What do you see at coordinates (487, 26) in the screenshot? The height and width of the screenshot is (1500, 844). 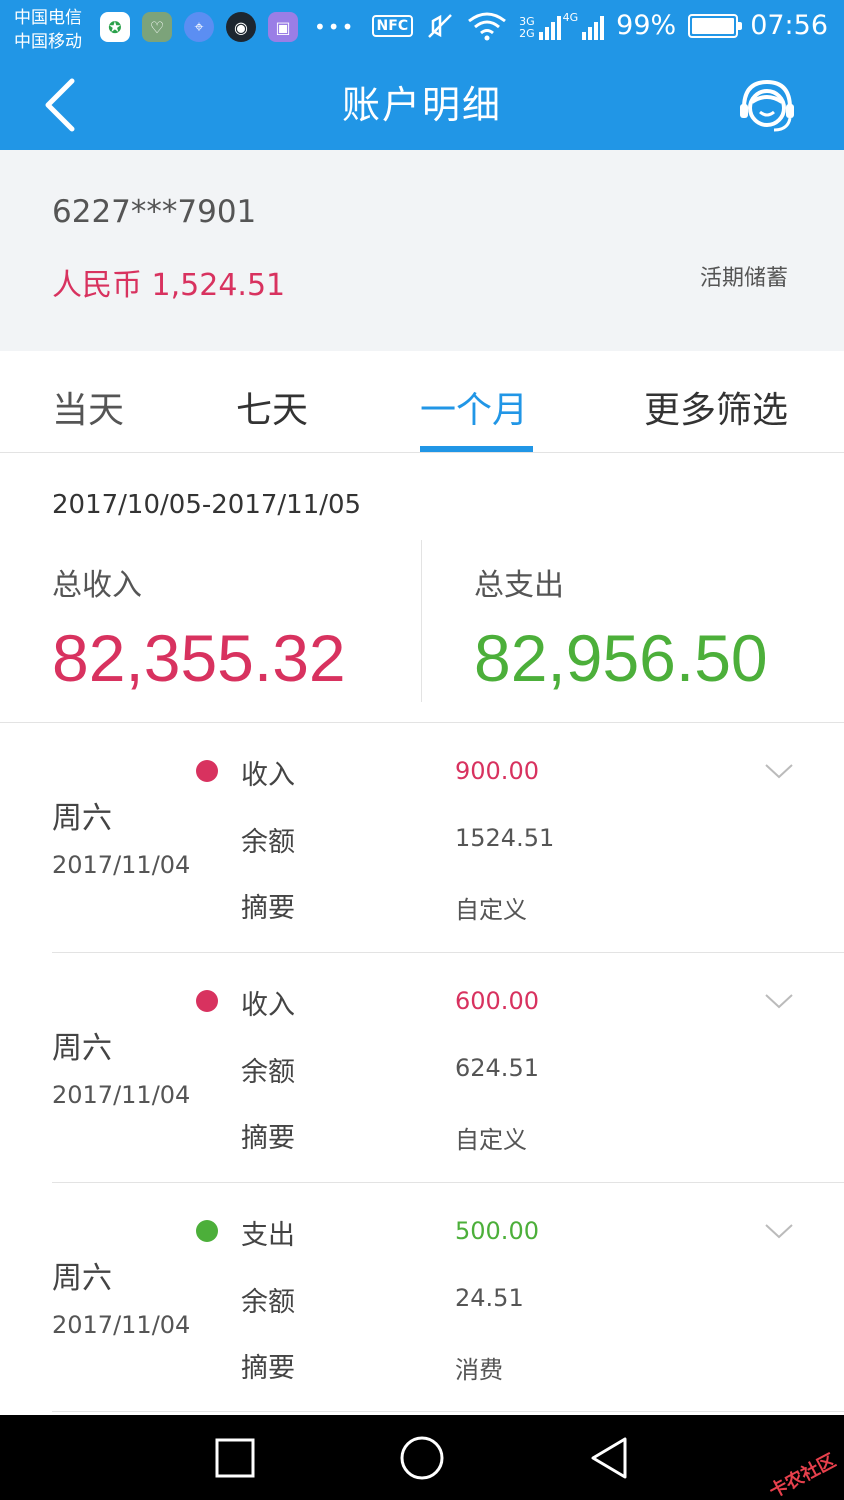 I see `wifi-icon` at bounding box center [487, 26].